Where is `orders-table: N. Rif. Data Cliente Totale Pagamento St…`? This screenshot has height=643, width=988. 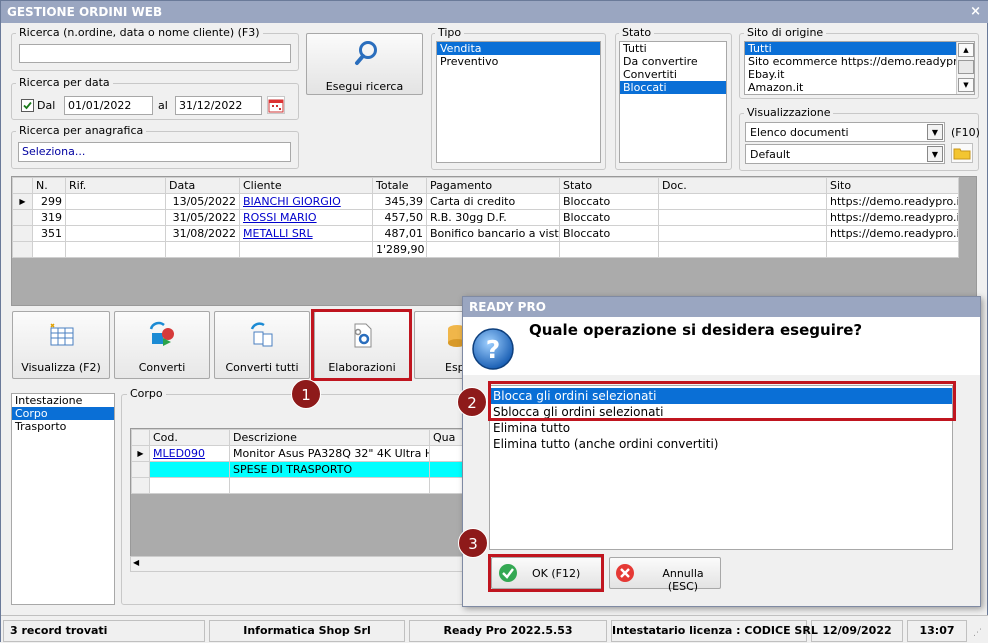 orders-table: N. Rif. Data Cliente Totale Pagamento St… is located at coordinates (485, 217).